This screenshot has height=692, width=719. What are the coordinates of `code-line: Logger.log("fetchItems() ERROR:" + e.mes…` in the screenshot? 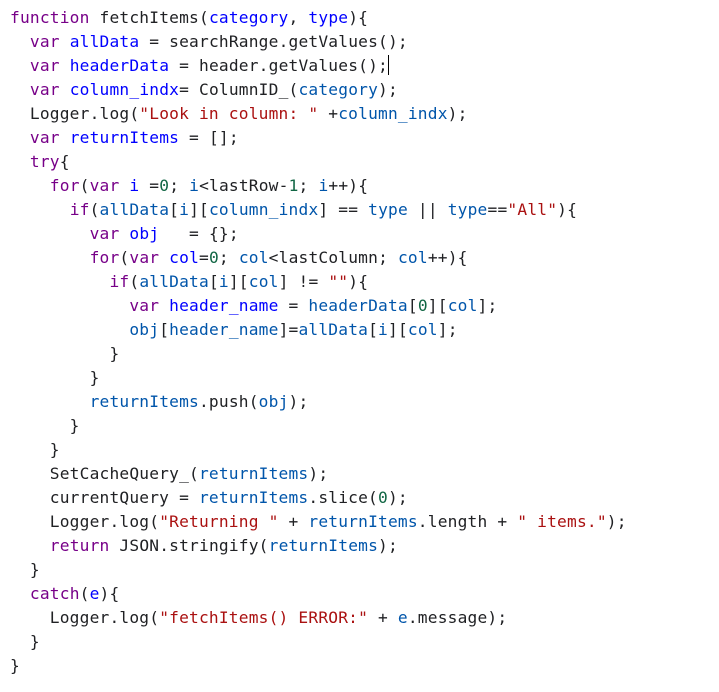 It's located at (318, 618).